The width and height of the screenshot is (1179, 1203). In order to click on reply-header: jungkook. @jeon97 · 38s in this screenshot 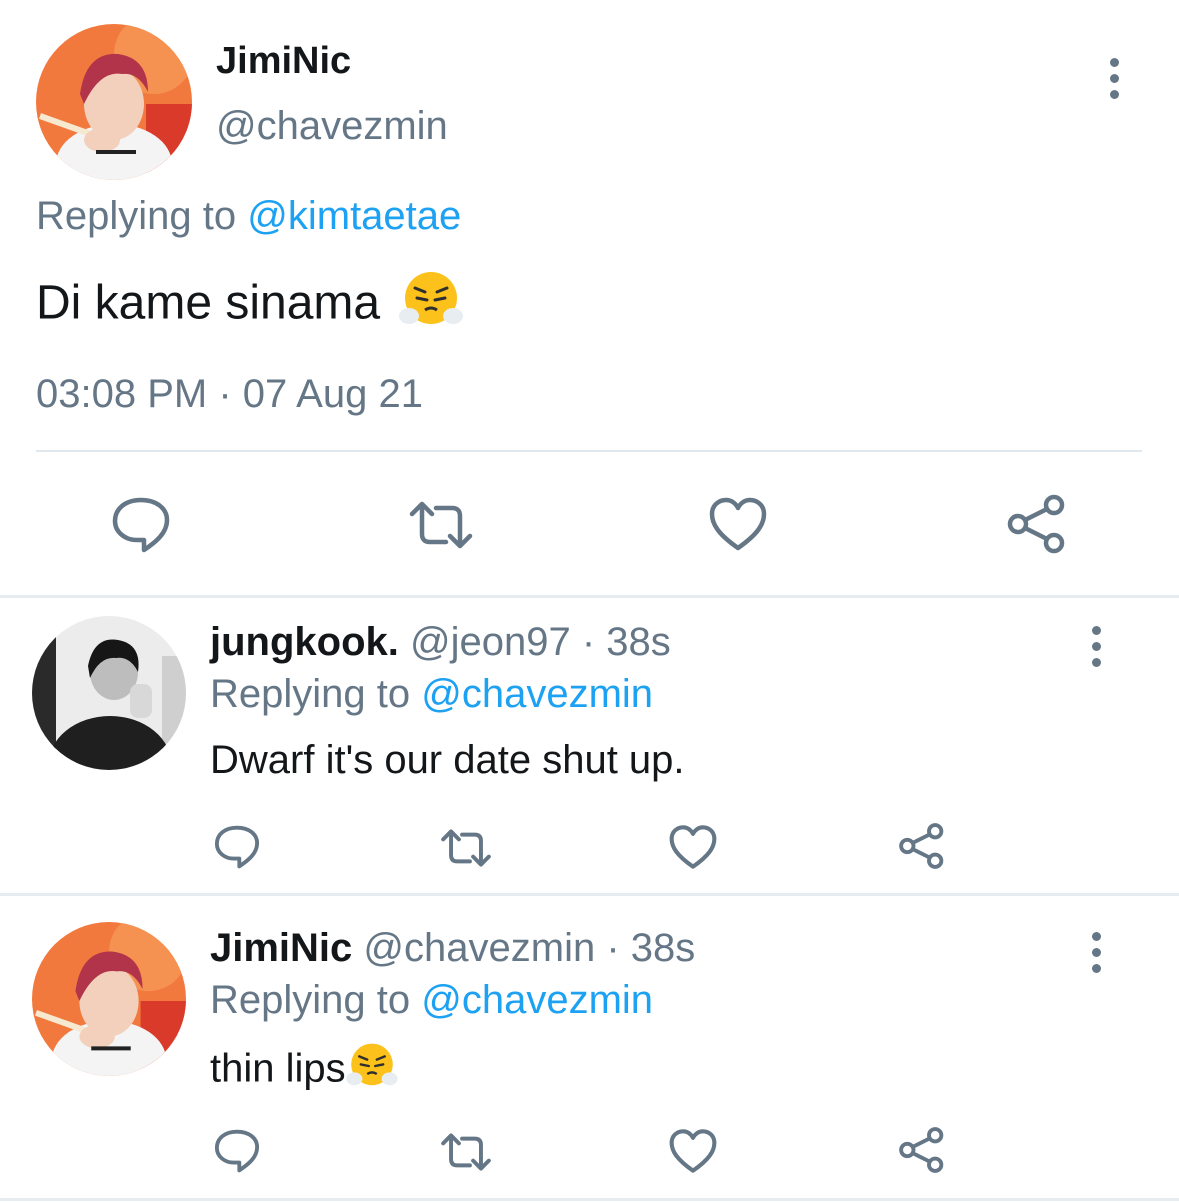, I will do `click(440, 642)`.